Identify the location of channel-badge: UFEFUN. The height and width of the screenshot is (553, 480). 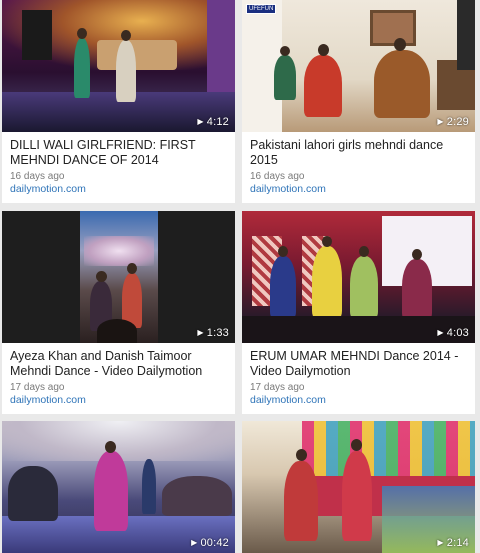
(261, 9).